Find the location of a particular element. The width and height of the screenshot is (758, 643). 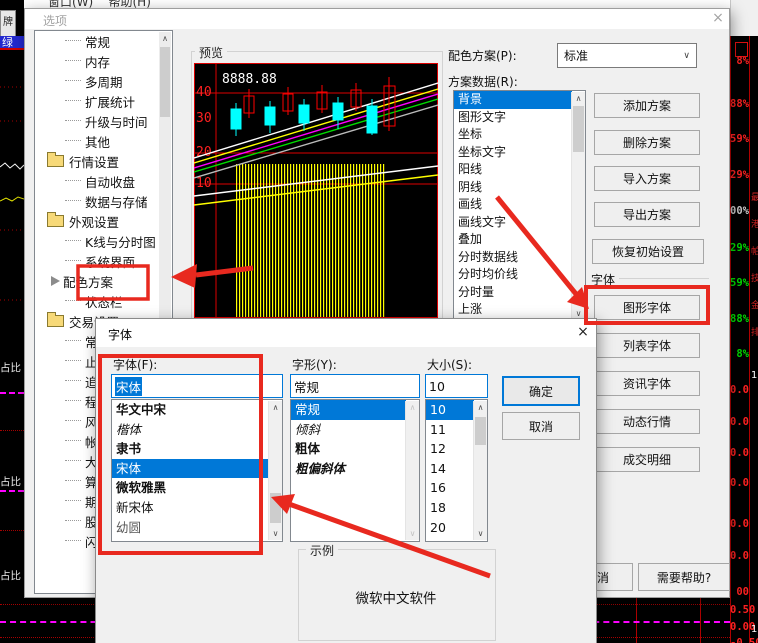

export-scheme-button: 导出方案 is located at coordinates (647, 214).